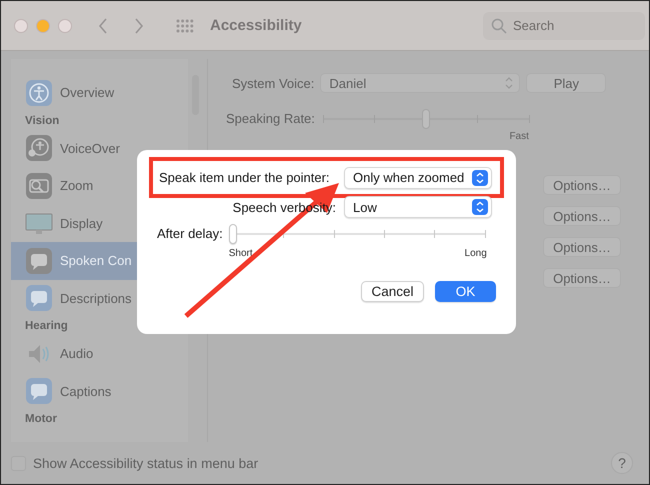  What do you see at coordinates (41, 419) in the screenshot?
I see `section-label: Motor` at bounding box center [41, 419].